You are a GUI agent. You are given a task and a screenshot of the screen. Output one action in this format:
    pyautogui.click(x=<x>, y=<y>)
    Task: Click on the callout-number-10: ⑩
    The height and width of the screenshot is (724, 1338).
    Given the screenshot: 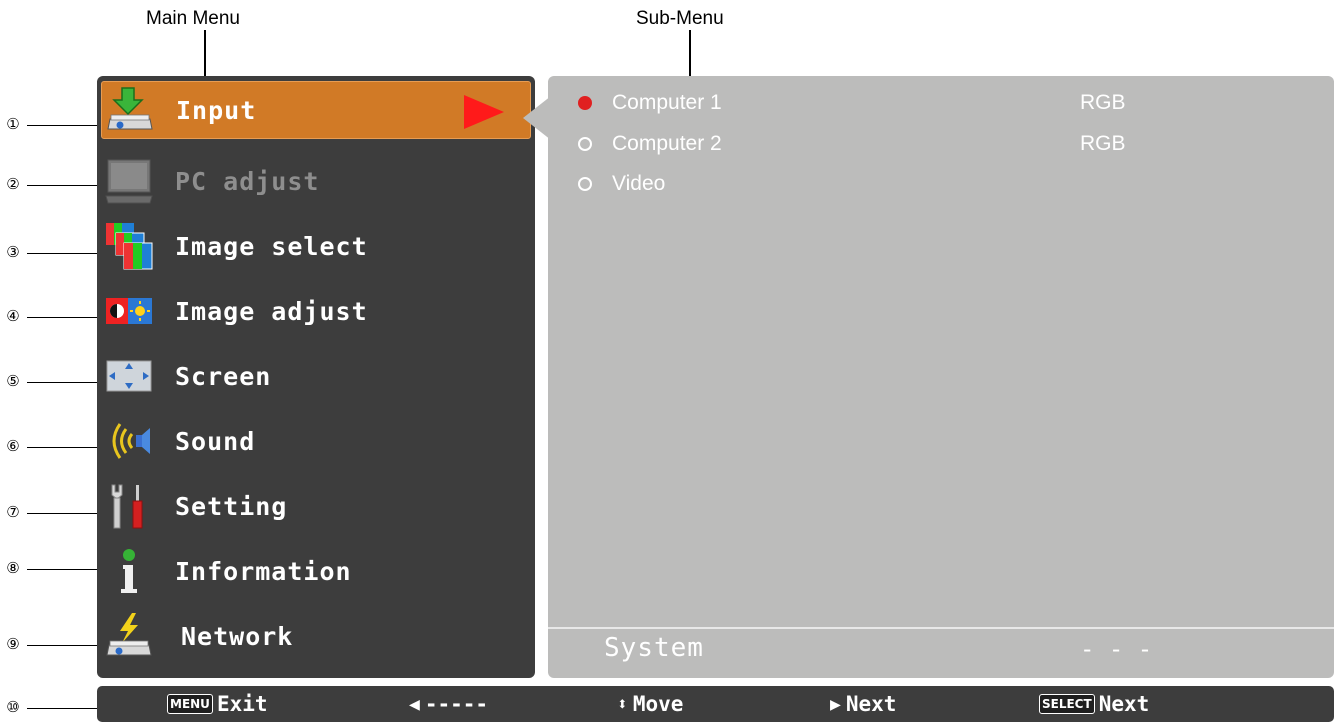 What is the action you would take?
    pyautogui.click(x=13, y=707)
    